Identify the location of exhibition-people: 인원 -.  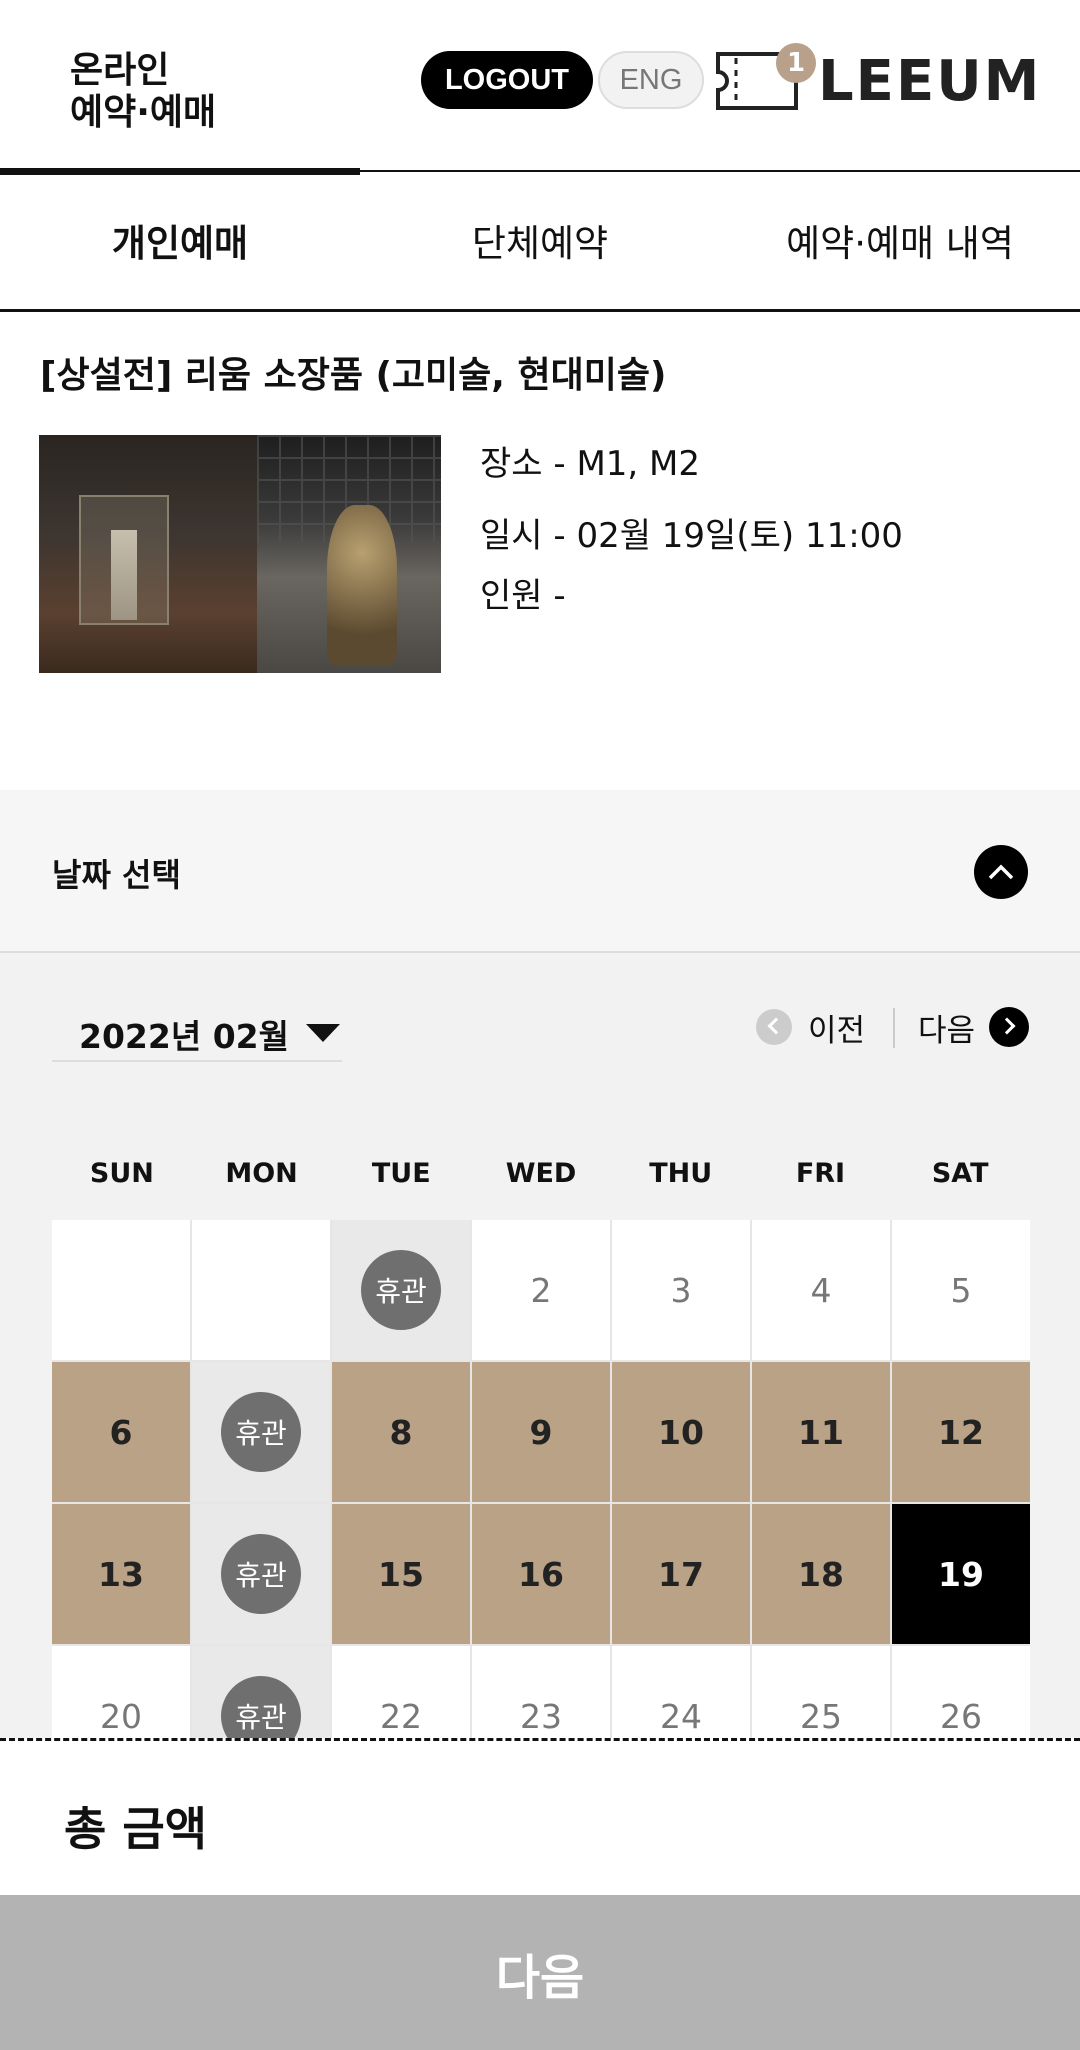
(523, 596).